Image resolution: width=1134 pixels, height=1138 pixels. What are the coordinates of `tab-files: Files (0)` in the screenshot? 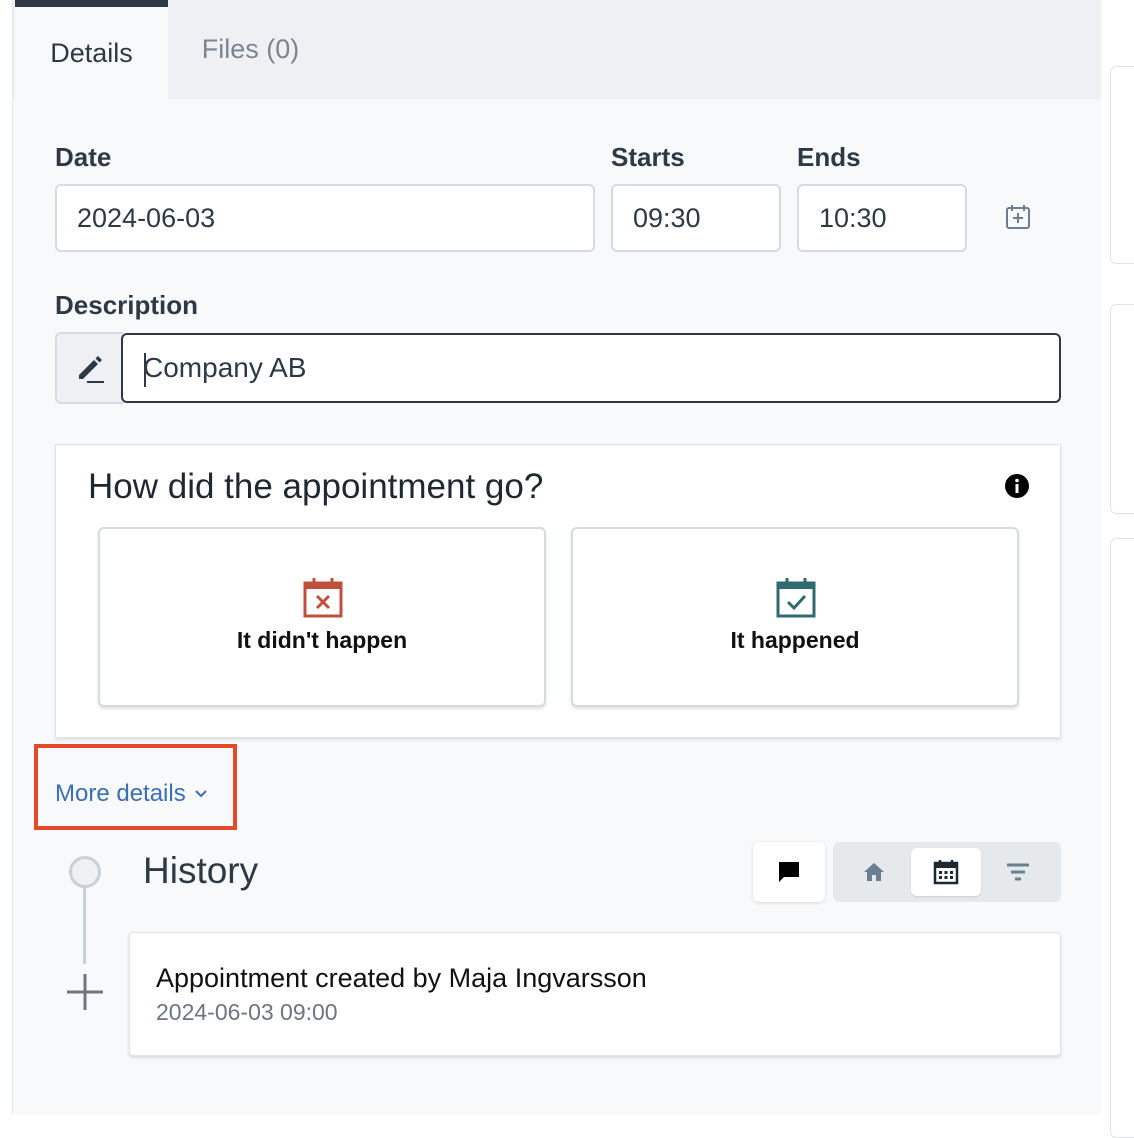 It's located at (250, 49).